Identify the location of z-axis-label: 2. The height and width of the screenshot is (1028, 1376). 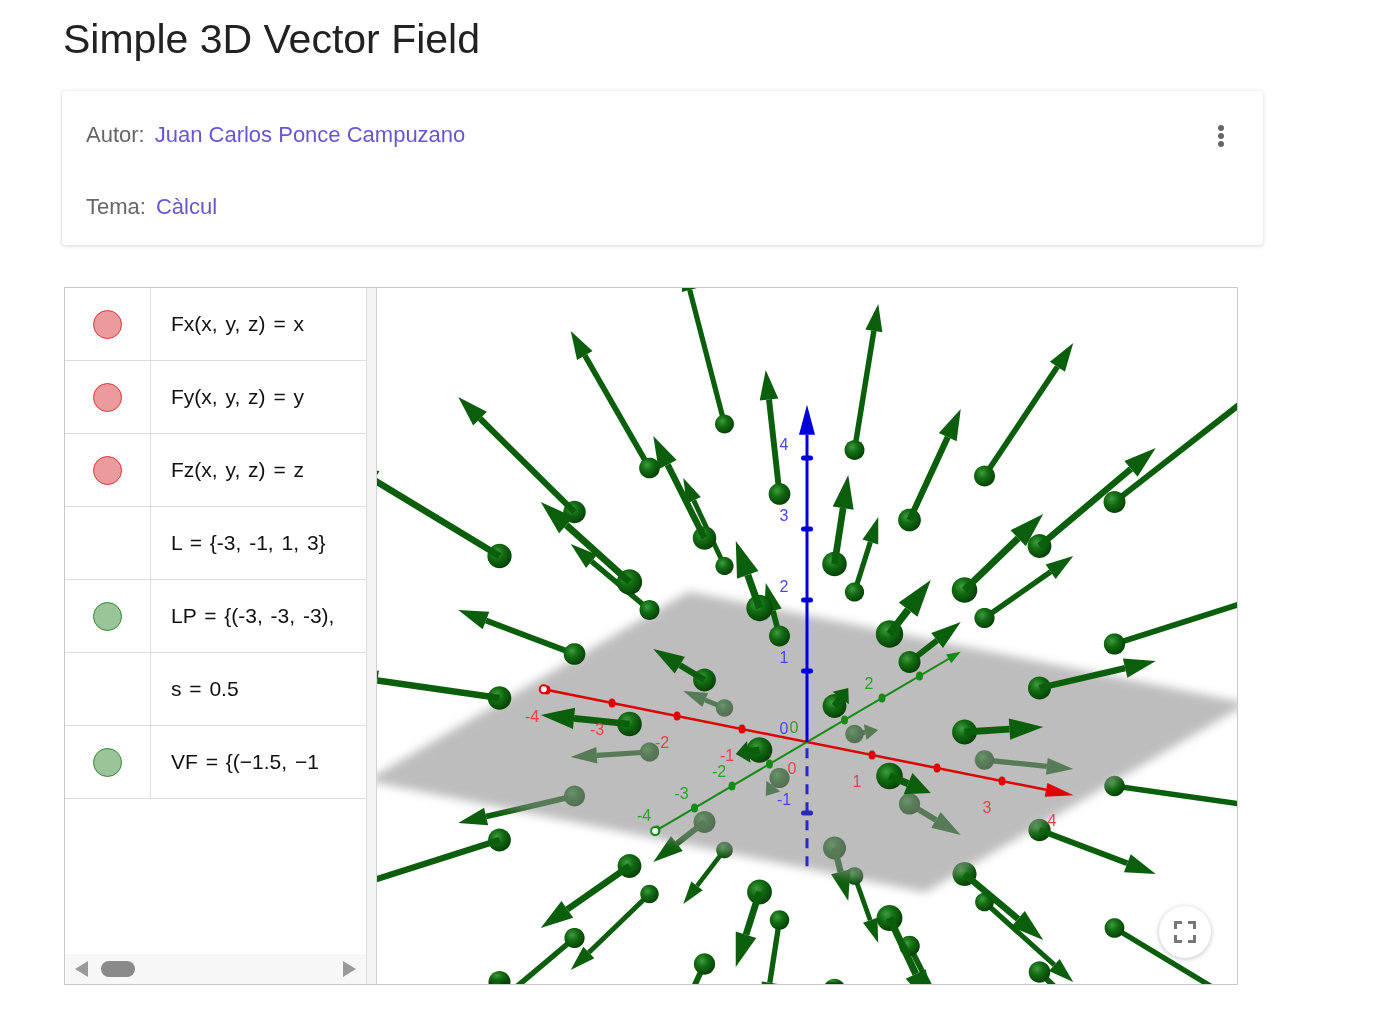
(784, 586).